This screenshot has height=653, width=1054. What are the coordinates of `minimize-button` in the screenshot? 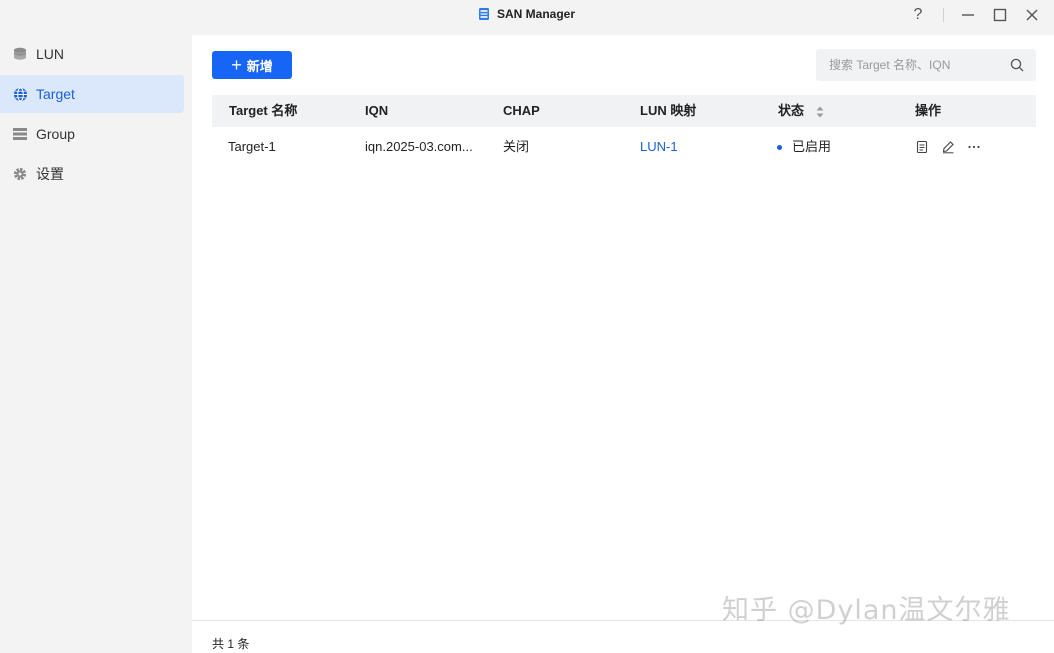 It's located at (968, 15).